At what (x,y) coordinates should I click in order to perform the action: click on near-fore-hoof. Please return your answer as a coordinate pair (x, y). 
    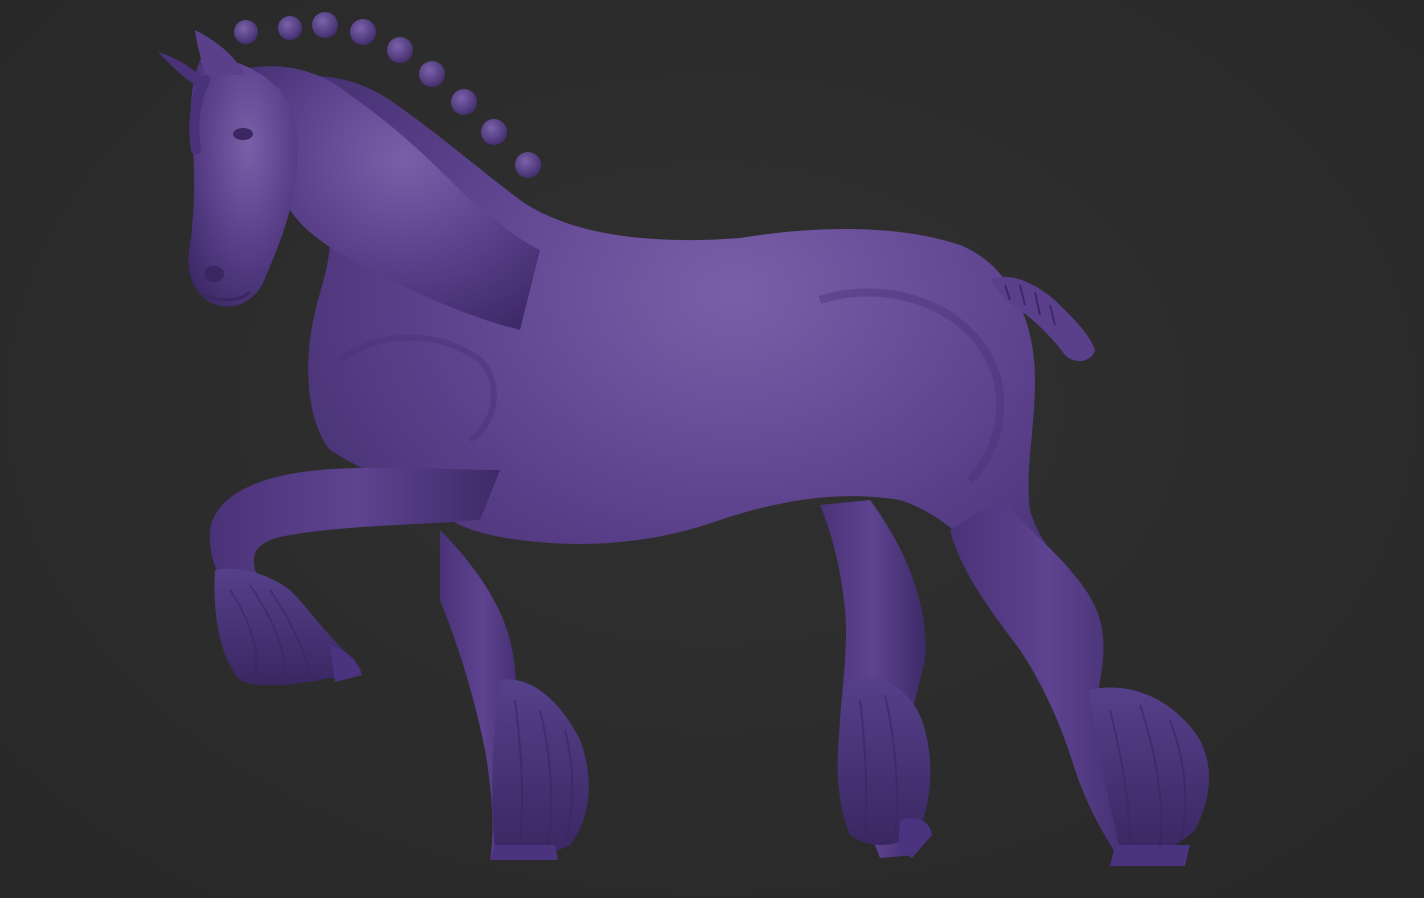
    Looking at the image, I should click on (346, 663).